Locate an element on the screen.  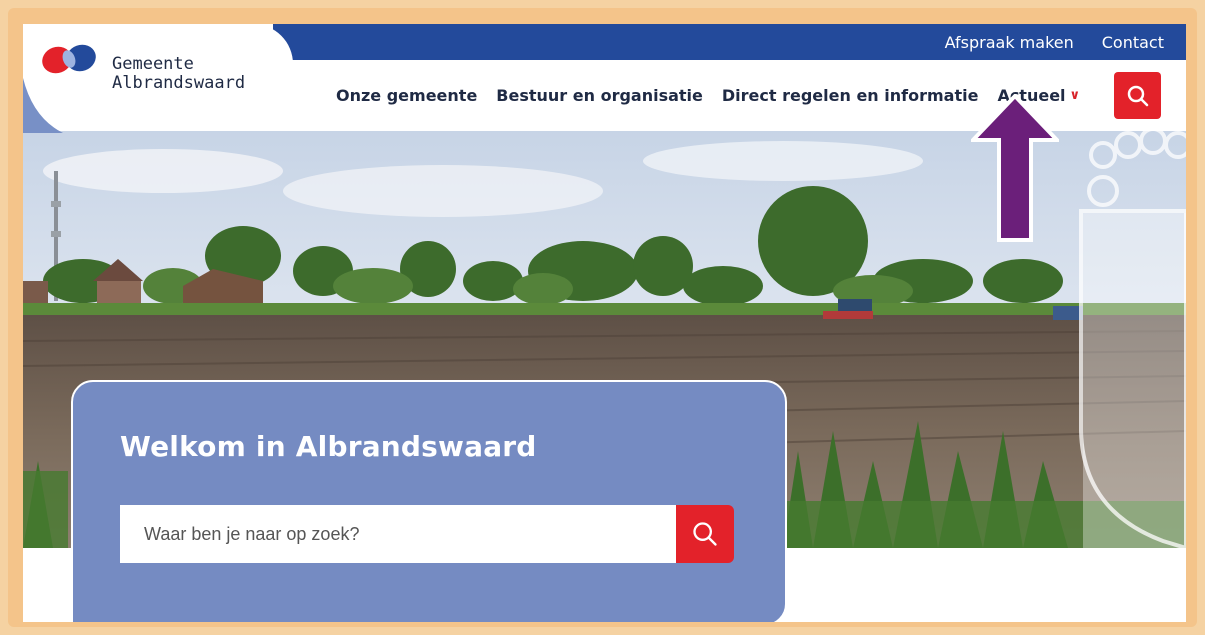
search-submit-button is located at coordinates (705, 534).